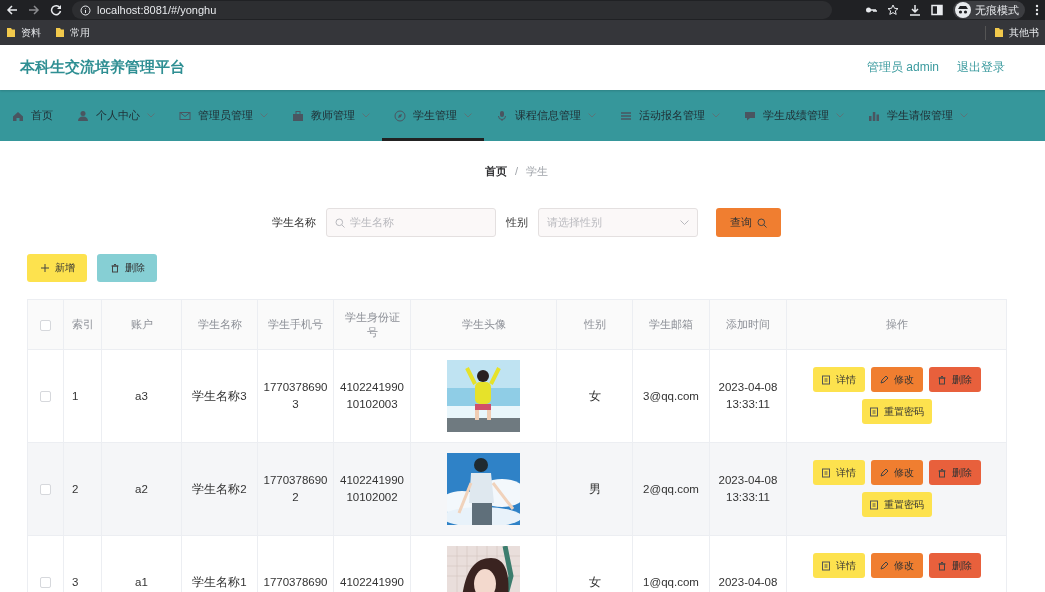 The image size is (1045, 592). I want to click on table-cell-text: a2, so click(141, 489).